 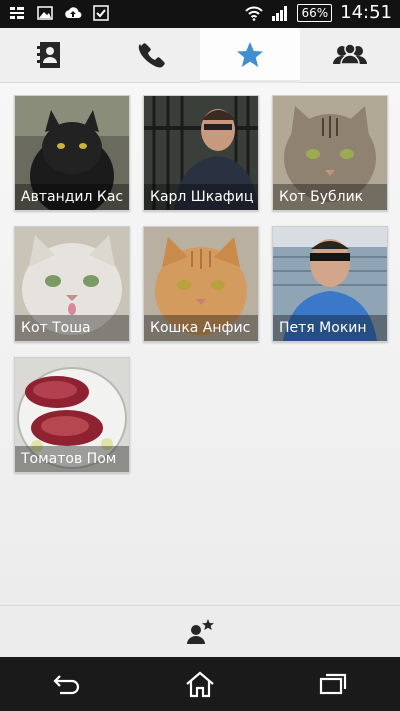 I want to click on favorite-contact-card: Кошка Анфис, so click(x=201, y=284).